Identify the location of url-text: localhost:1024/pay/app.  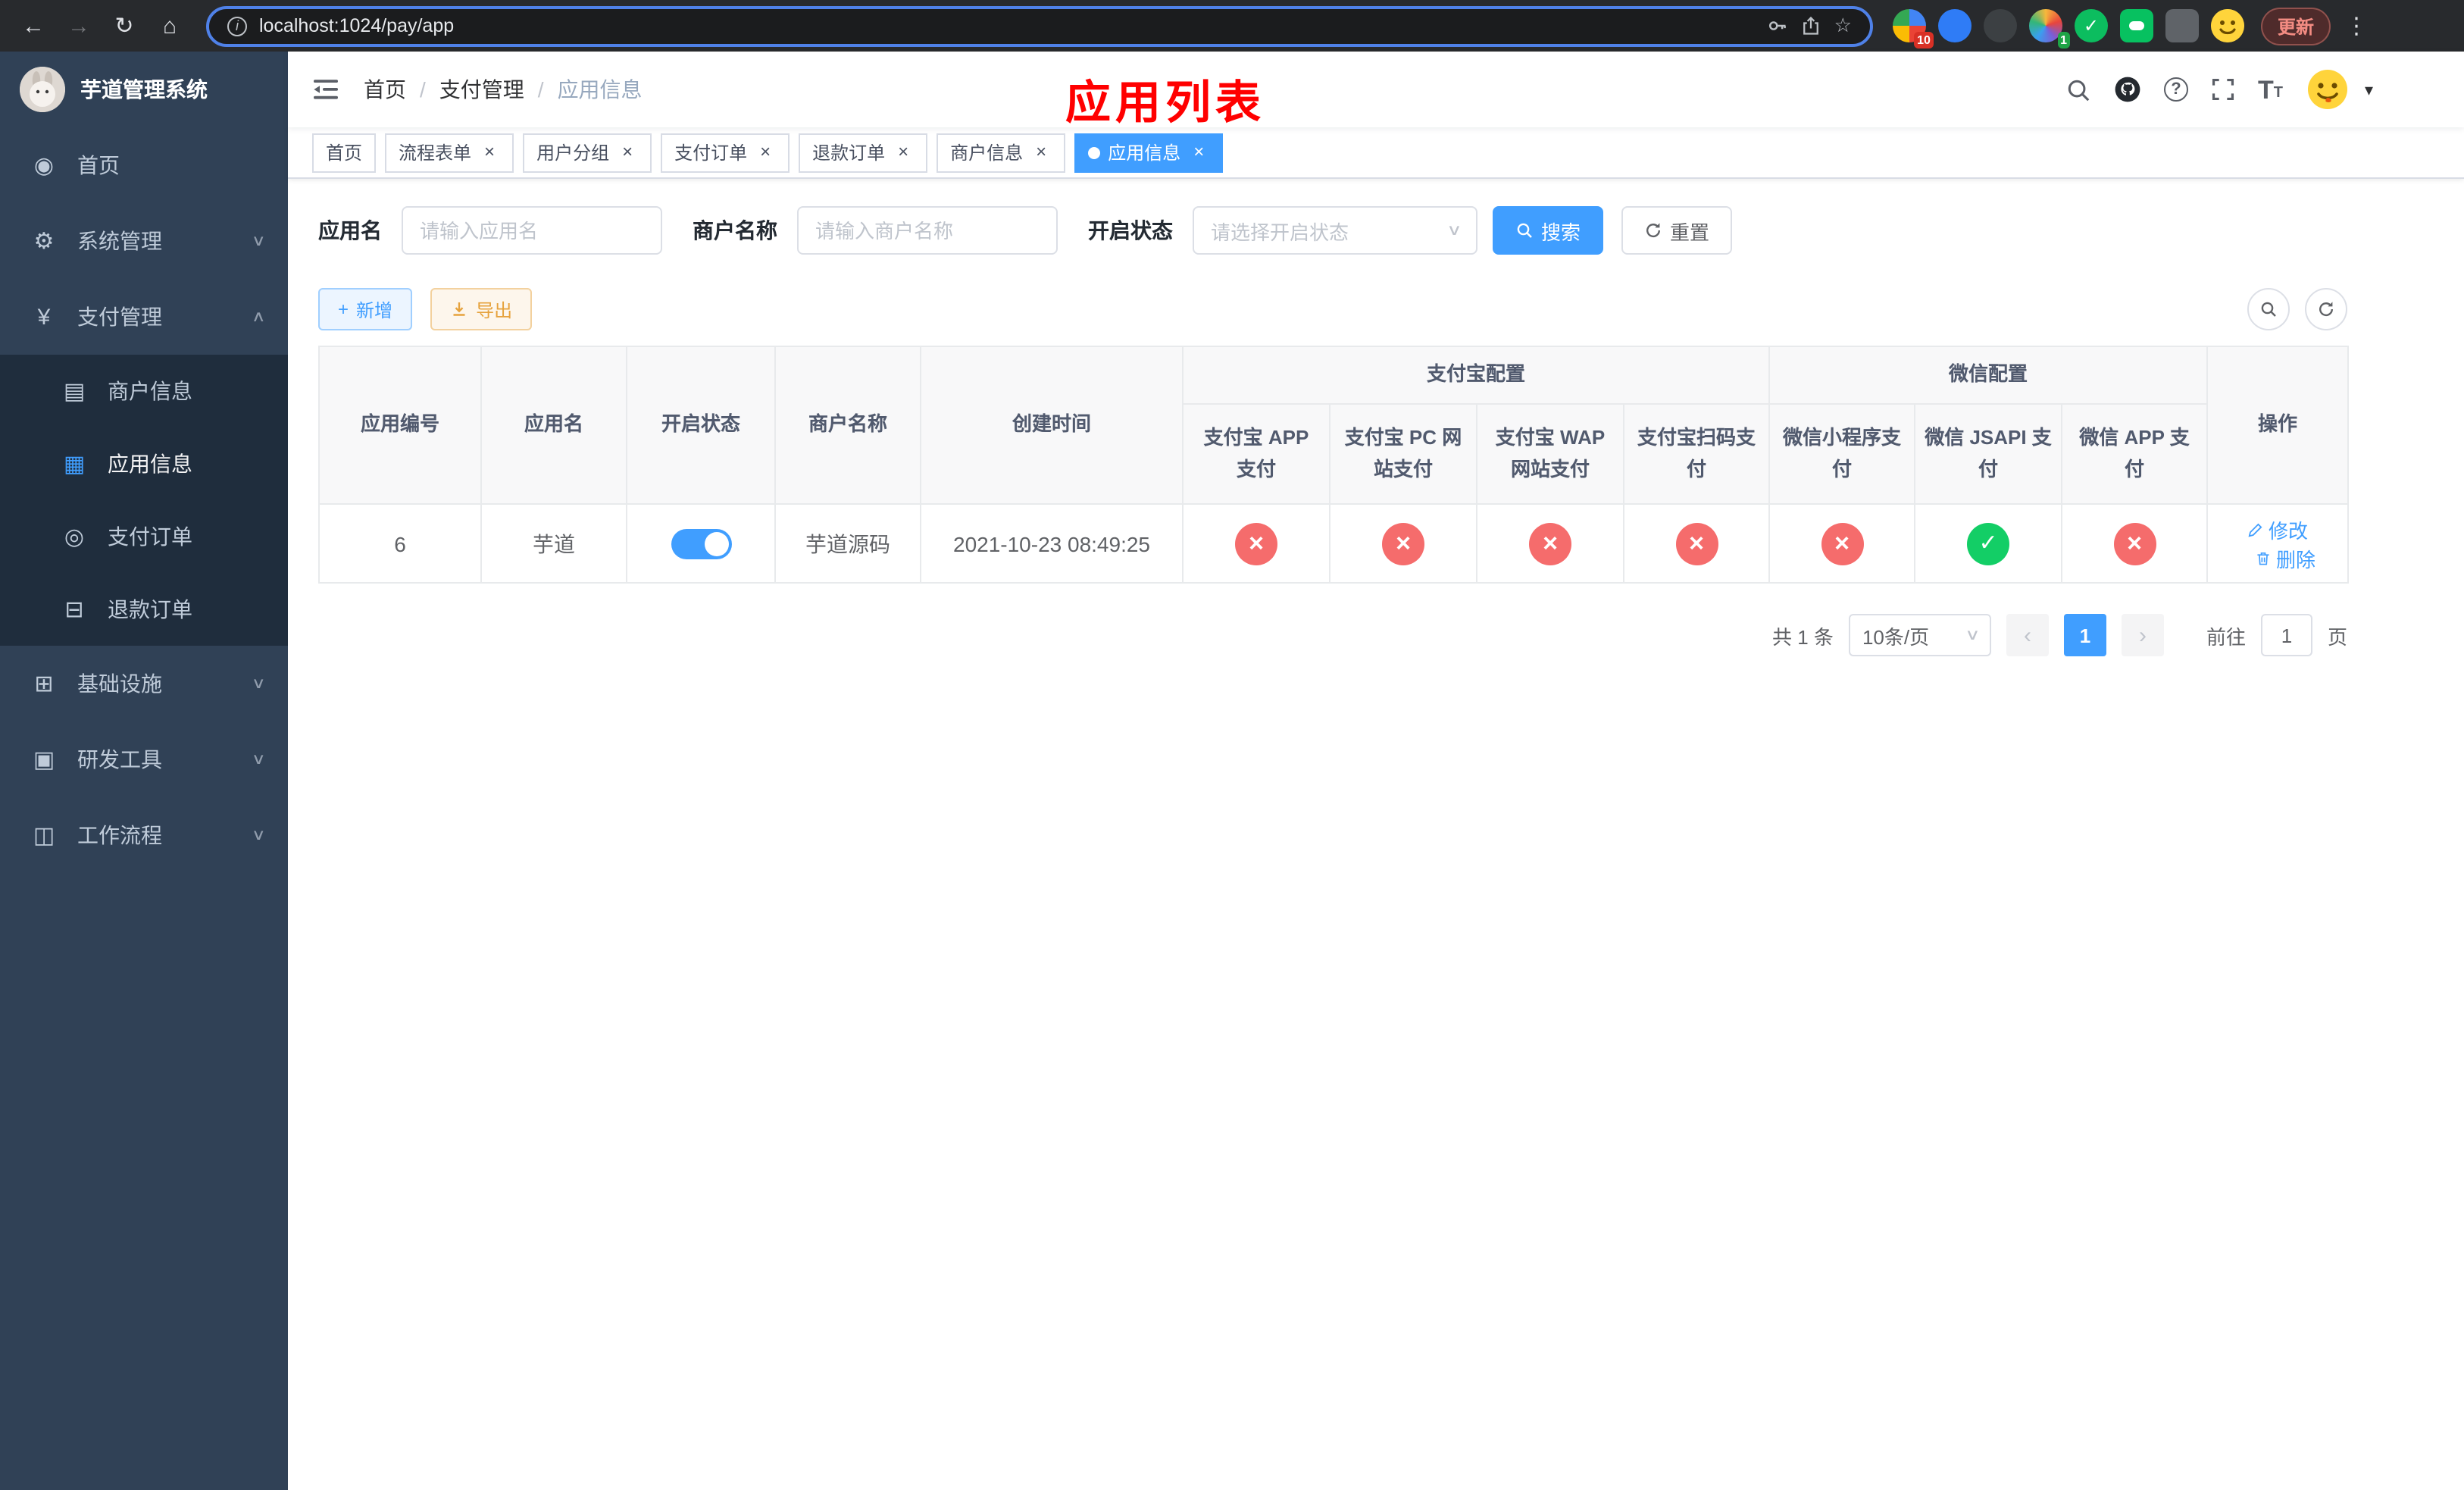
(356, 26).